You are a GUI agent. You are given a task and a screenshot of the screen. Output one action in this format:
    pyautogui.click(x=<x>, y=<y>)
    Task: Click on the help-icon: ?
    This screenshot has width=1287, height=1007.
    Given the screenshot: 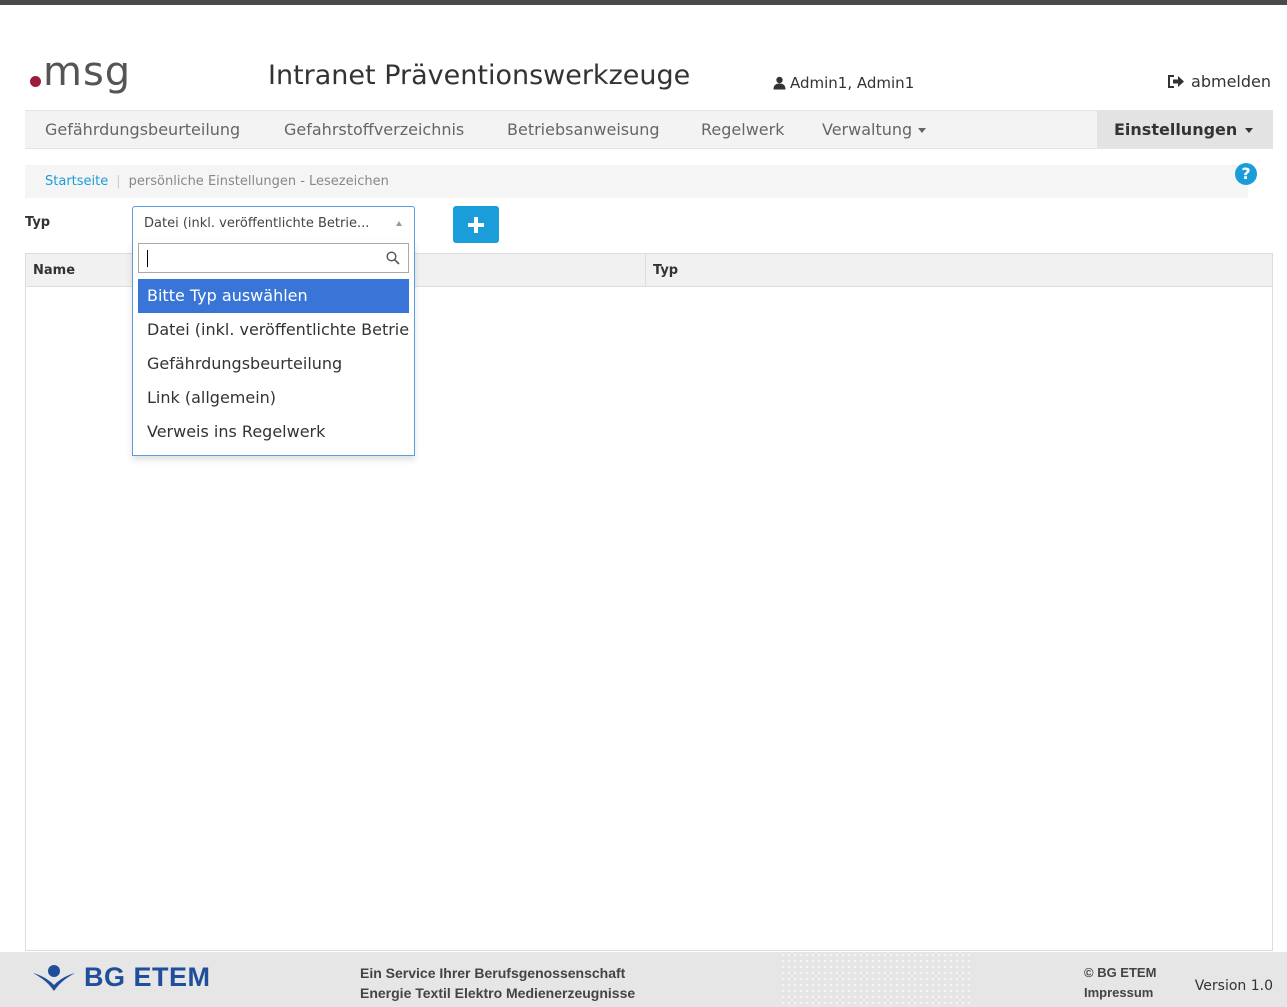 What is the action you would take?
    pyautogui.click(x=1246, y=174)
    